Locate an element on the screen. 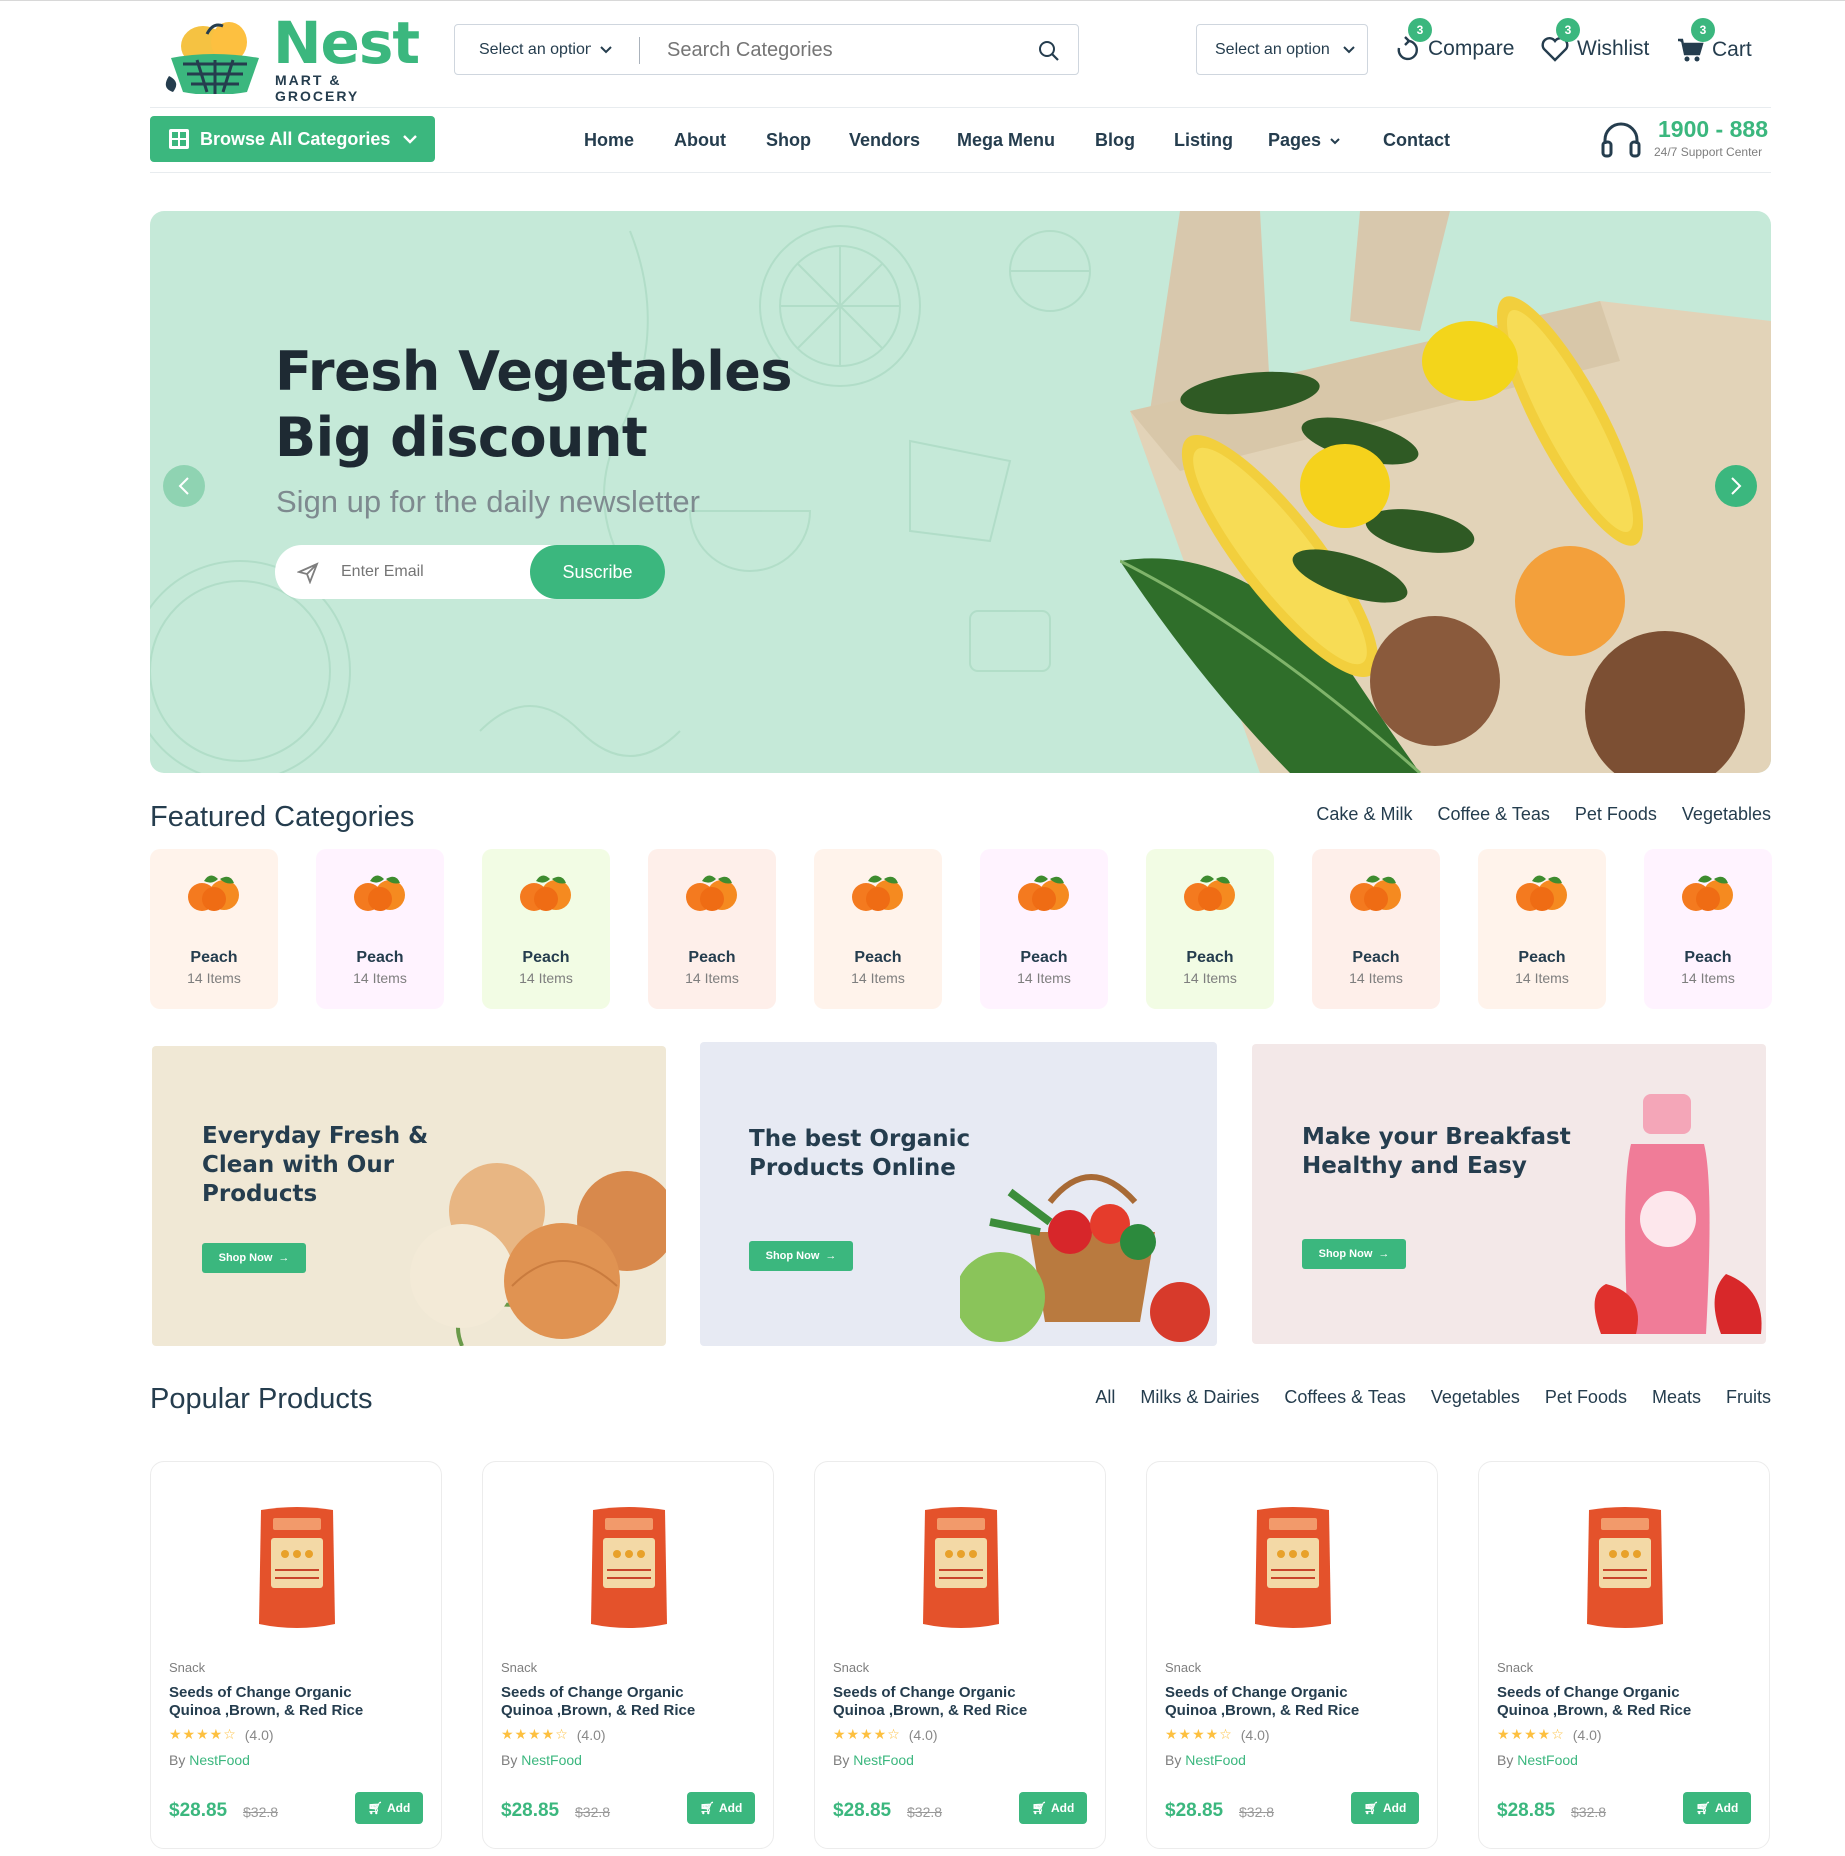 The image size is (1845, 1856). nav-shop: Shop is located at coordinates (788, 140).